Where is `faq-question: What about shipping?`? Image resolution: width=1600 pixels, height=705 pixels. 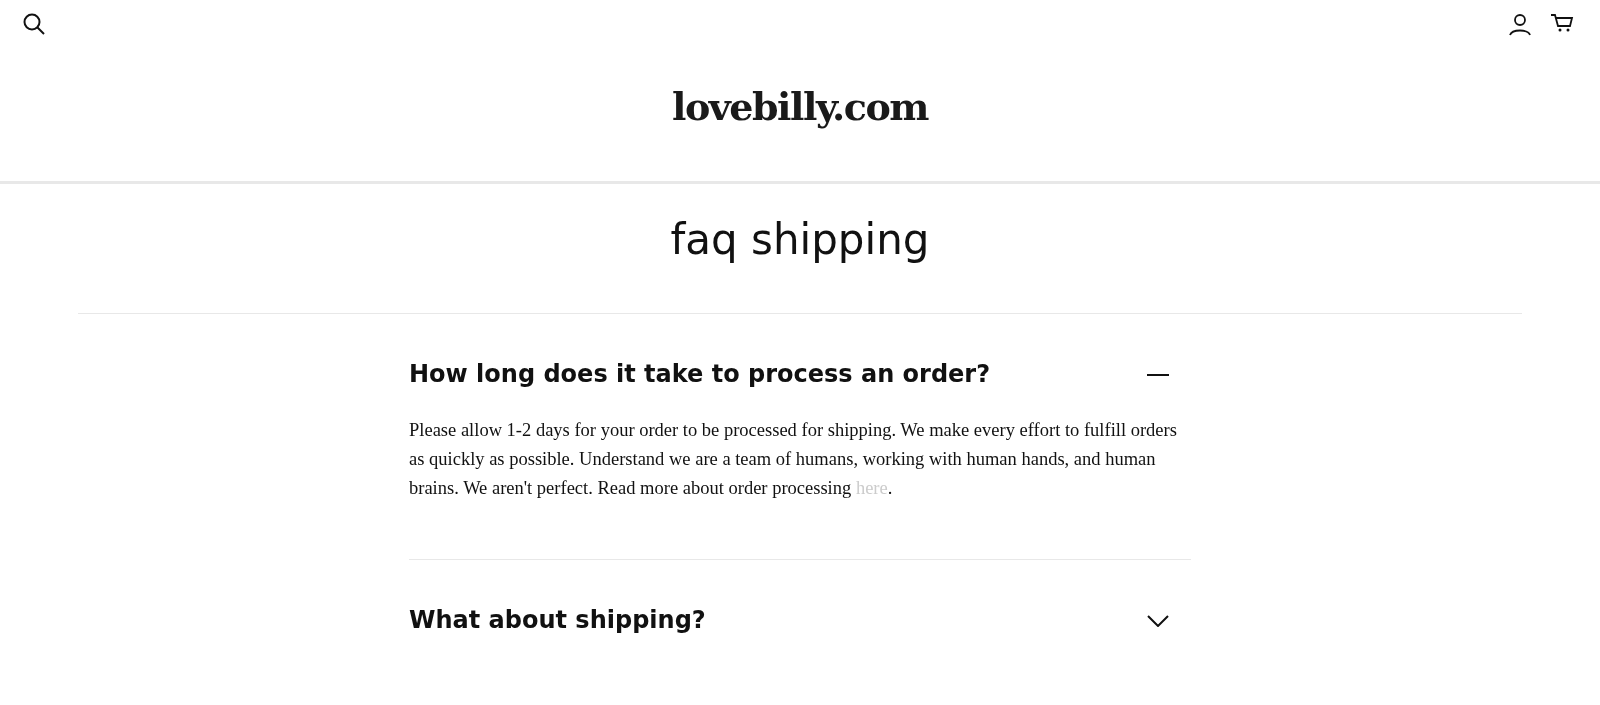 faq-question: What about shipping? is located at coordinates (557, 620).